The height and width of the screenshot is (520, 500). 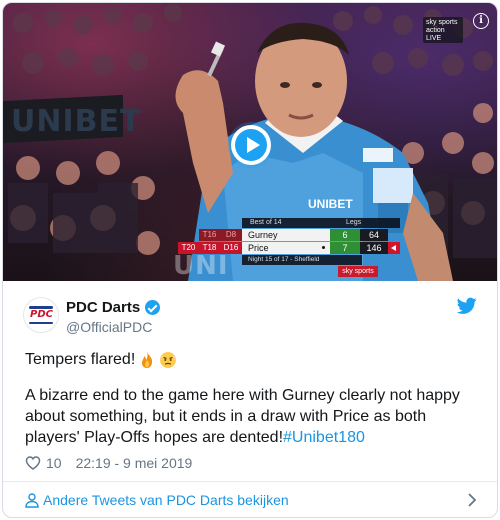 I want to click on play-icon, so click(x=251, y=145).